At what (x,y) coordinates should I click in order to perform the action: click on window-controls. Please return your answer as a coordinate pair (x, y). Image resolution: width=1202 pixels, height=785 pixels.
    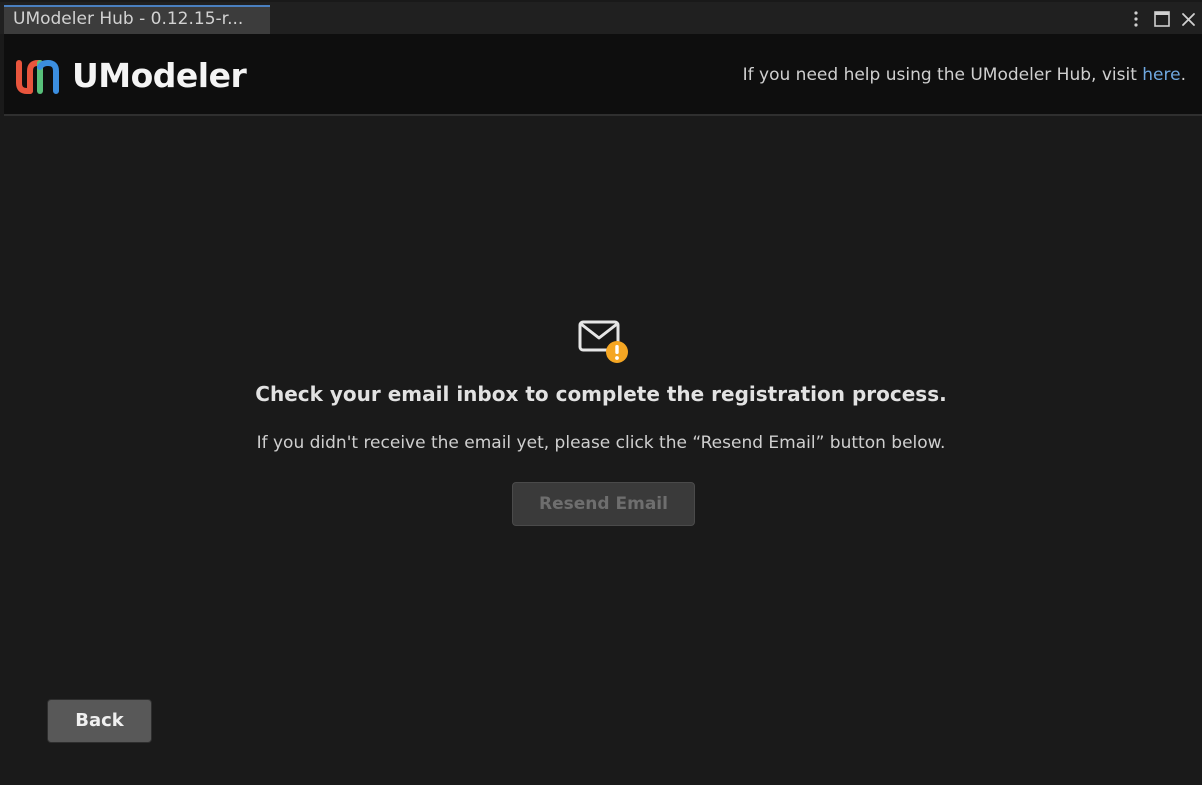
    Looking at the image, I should click on (1162, 19).